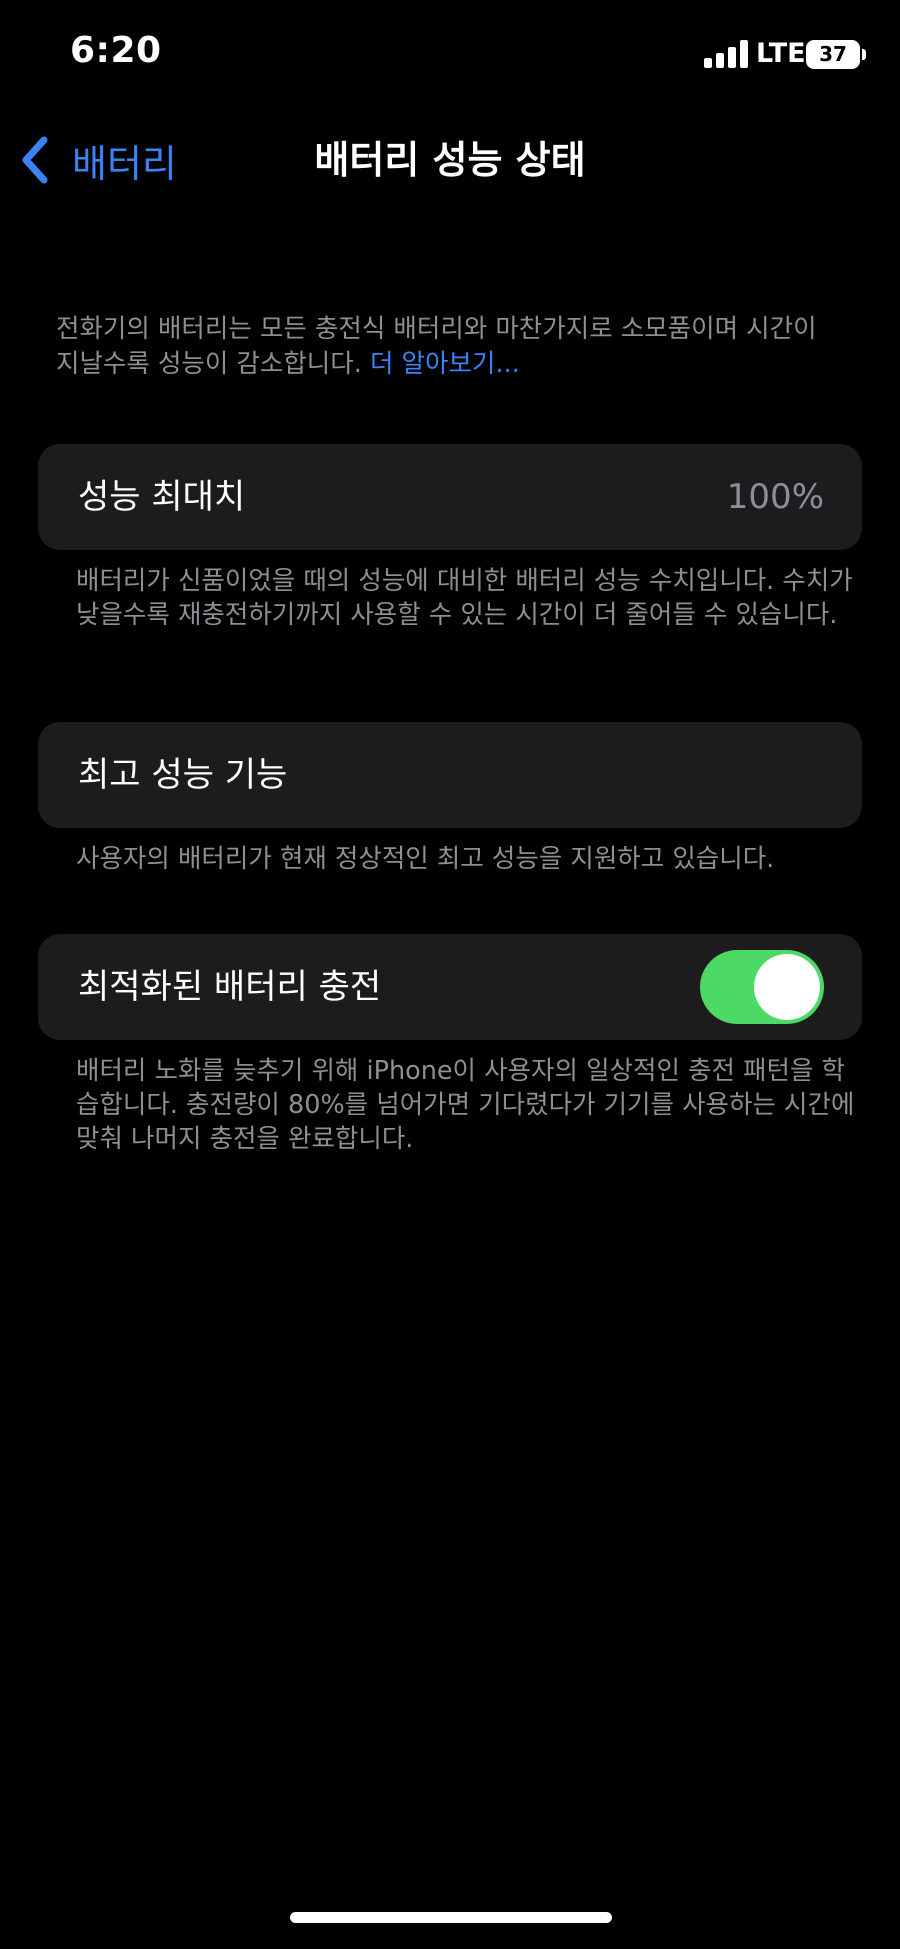 This screenshot has width=900, height=1949. What do you see at coordinates (450, 497) in the screenshot?
I see `max-capacity-cell: 성능 최대치 100%` at bounding box center [450, 497].